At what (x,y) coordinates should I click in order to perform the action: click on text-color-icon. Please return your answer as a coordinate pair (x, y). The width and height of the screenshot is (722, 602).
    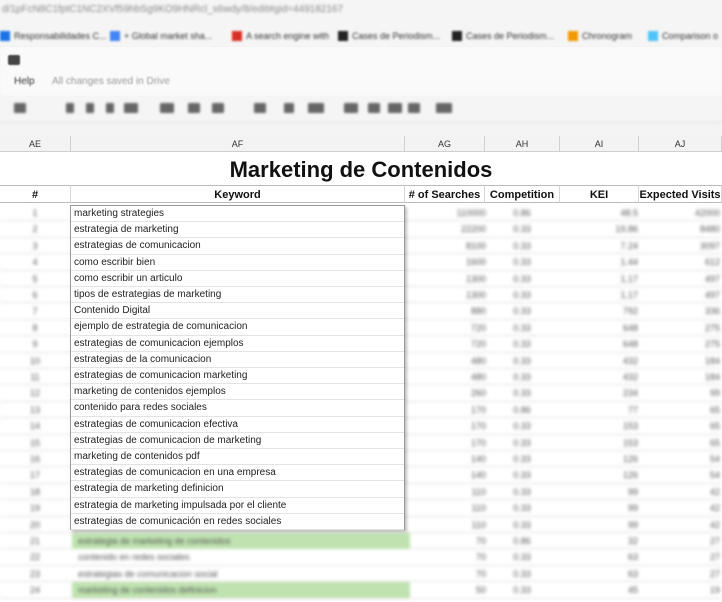
    Looking at the image, I should click on (131, 108).